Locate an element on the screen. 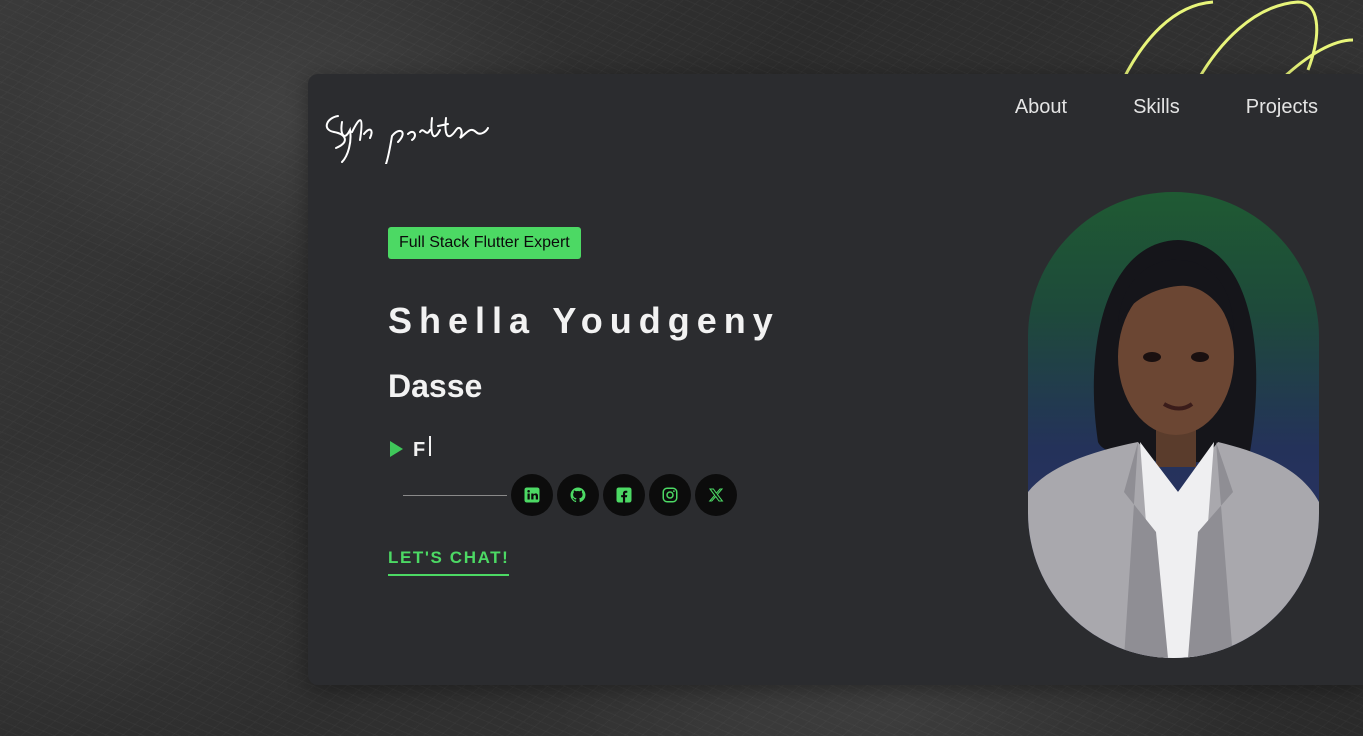  facebook-icon is located at coordinates (624, 495).